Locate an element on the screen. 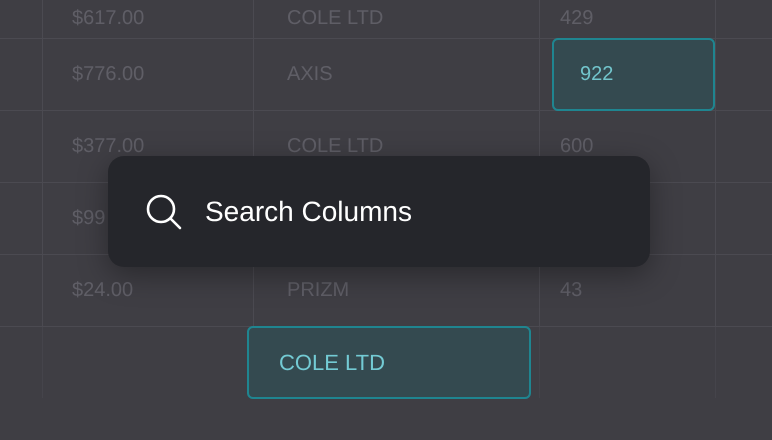 Image resolution: width=772 pixels, height=440 pixels. search-icon is located at coordinates (164, 211).